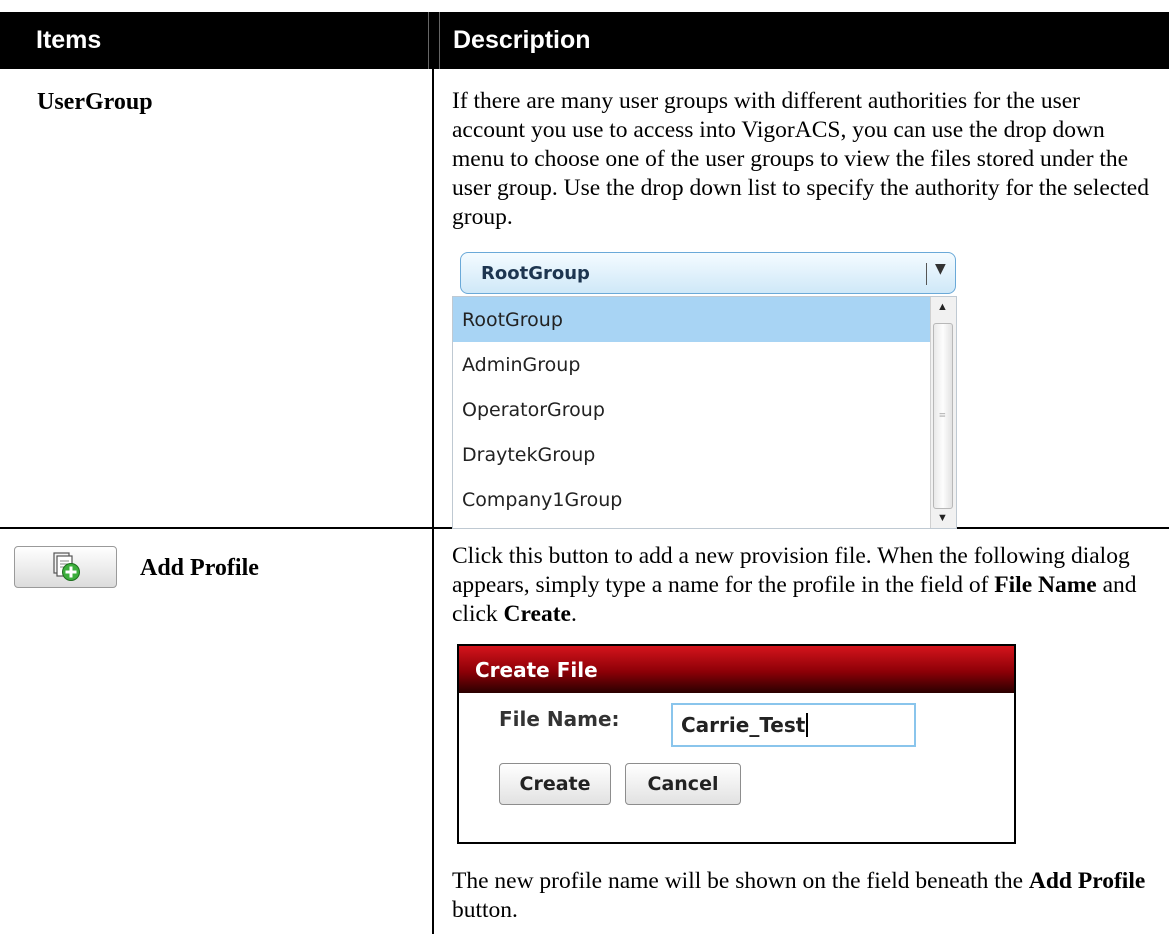  What do you see at coordinates (926, 274) in the screenshot?
I see `select-separator` at bounding box center [926, 274].